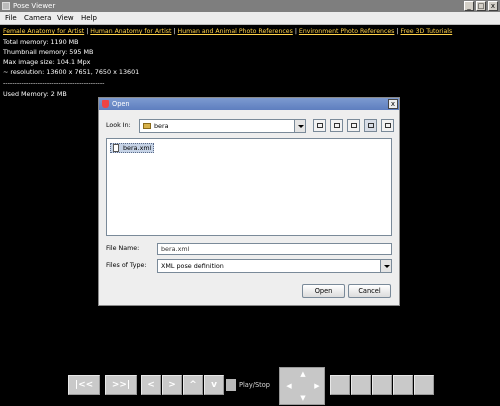  I want to click on next-button: >, so click(172, 385).